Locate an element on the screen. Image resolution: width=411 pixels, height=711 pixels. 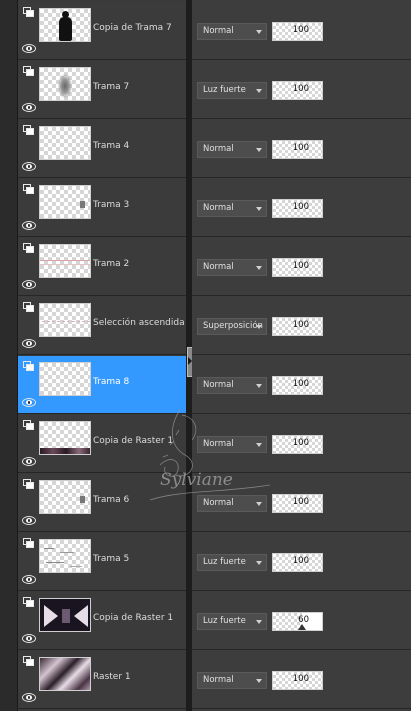
layer-name: Trama 8 is located at coordinates (111, 382).